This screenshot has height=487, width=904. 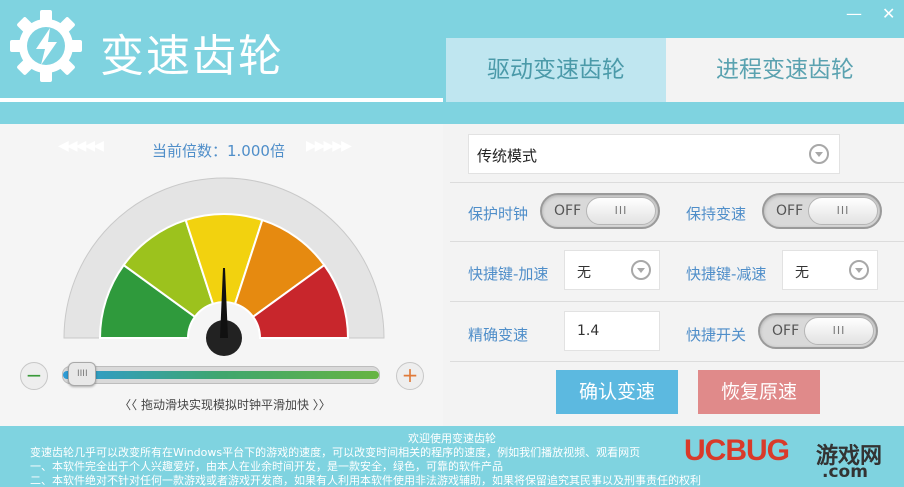 I want to click on tab-process-speed-gear: 进程变速齿轮, so click(x=785, y=70).